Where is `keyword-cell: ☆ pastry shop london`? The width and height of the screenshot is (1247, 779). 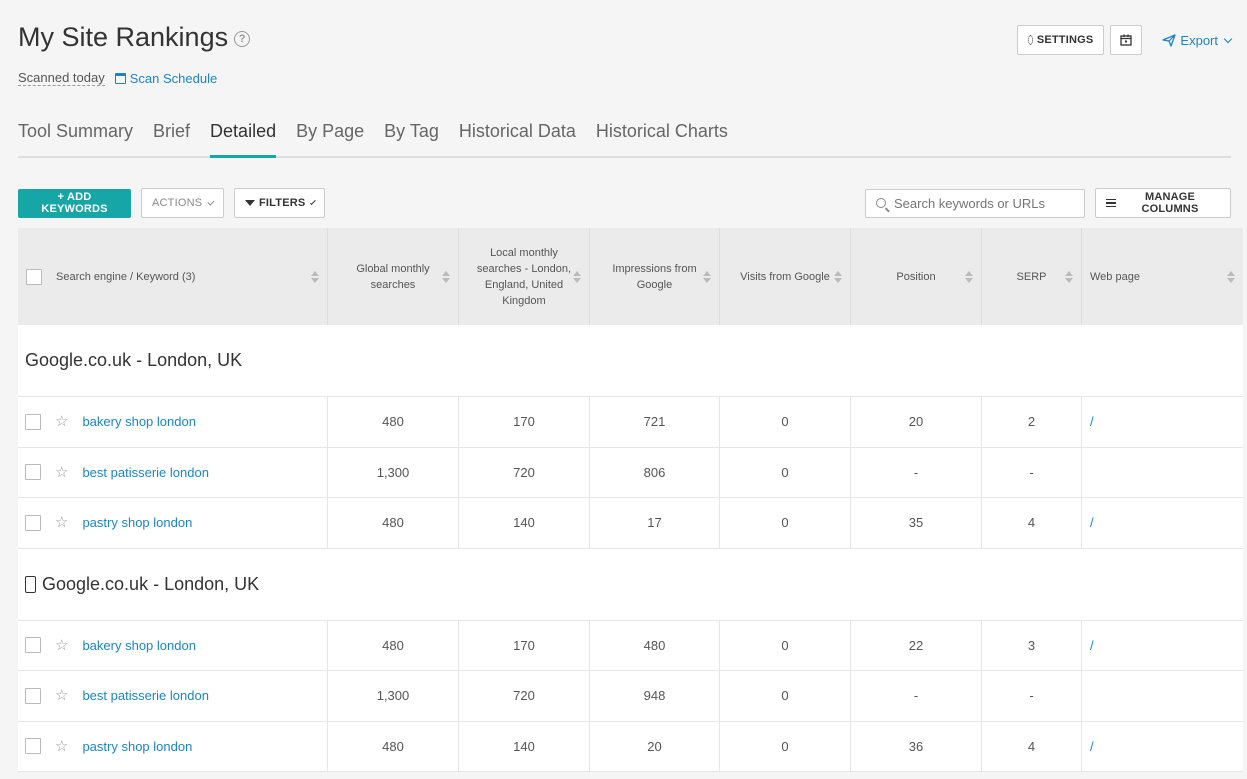
keyword-cell: ☆ pastry shop london is located at coordinates (173, 523).